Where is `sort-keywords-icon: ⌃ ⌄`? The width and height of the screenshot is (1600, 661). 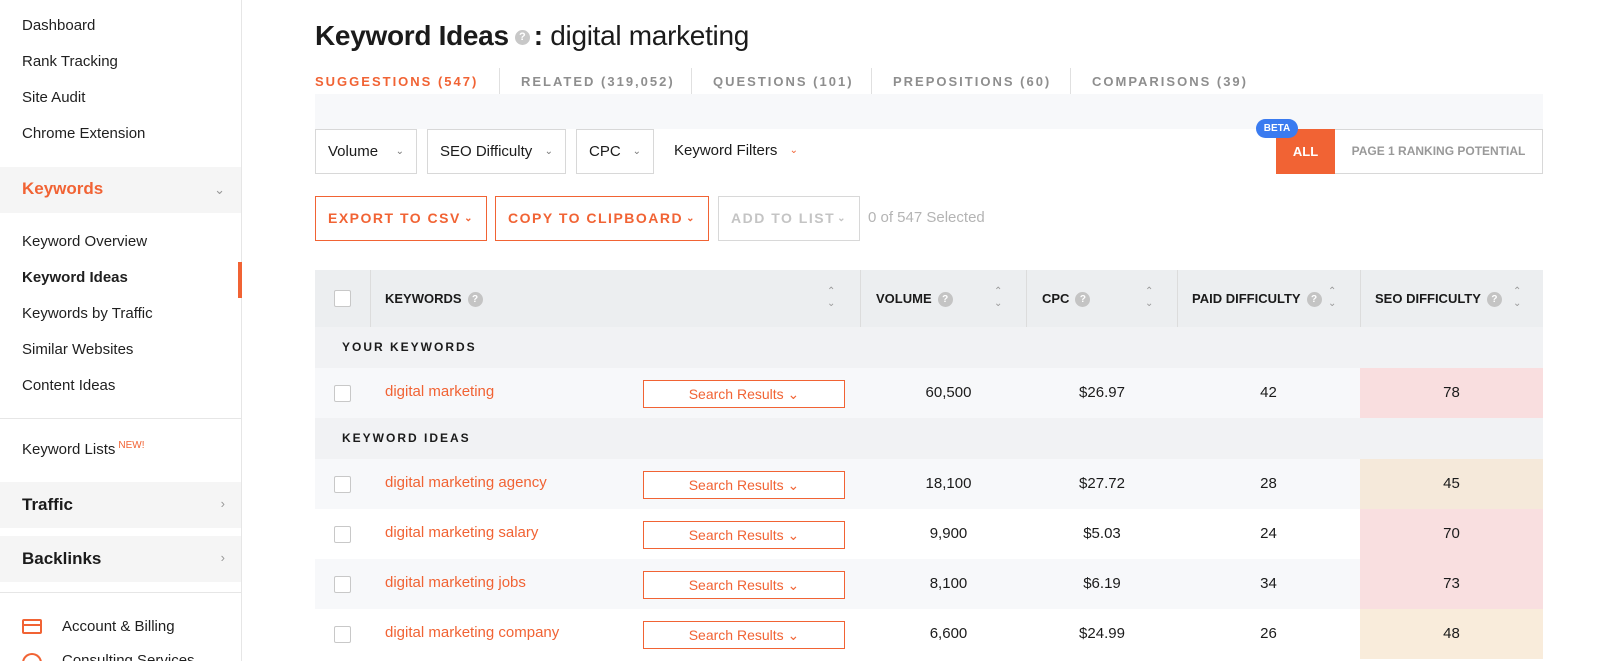
sort-keywords-icon: ⌃ ⌄ is located at coordinates (831, 298).